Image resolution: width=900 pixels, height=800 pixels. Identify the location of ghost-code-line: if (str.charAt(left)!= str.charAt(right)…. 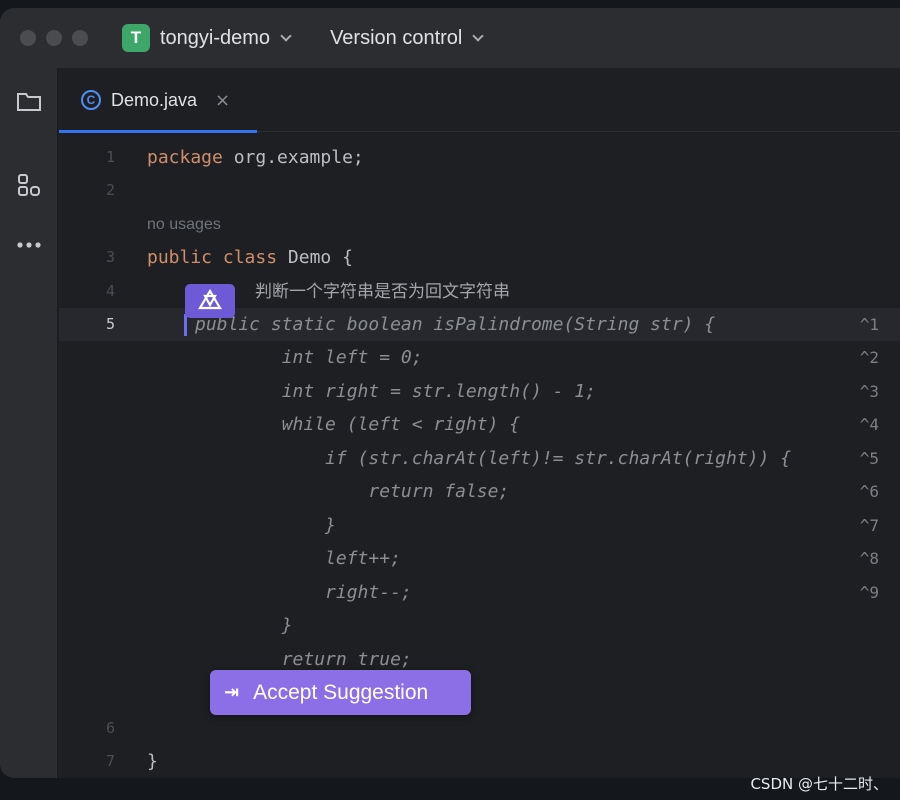
(493, 458).